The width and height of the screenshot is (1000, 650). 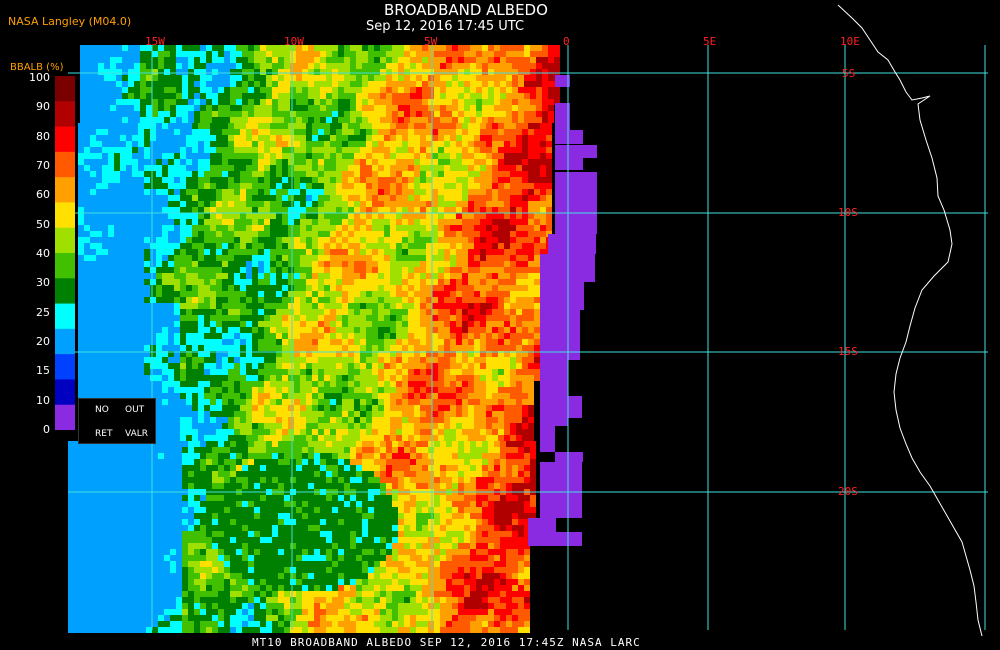 I want to click on map-subtitle: Sep 12, 2016 17:45 UTC, so click(x=445, y=26).